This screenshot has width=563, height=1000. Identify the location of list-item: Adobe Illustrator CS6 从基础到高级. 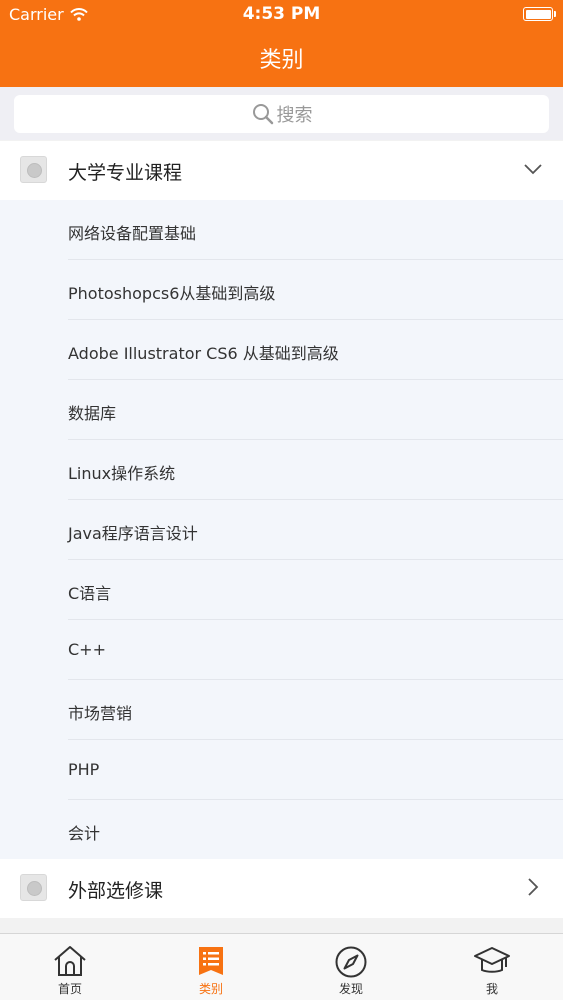
(281, 350).